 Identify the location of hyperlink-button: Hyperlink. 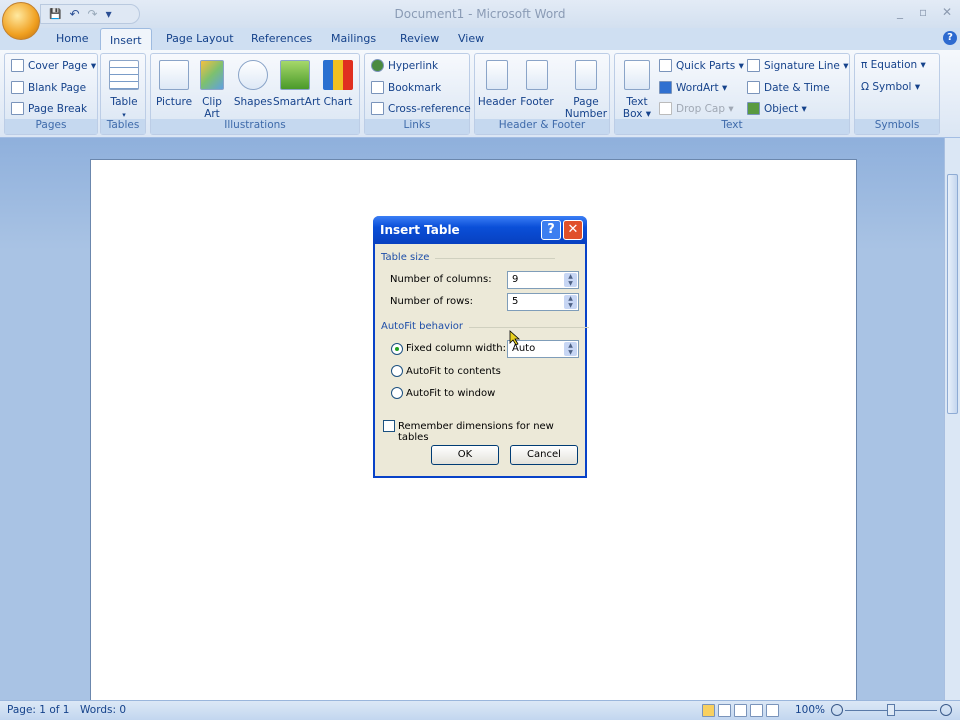
(404, 65).